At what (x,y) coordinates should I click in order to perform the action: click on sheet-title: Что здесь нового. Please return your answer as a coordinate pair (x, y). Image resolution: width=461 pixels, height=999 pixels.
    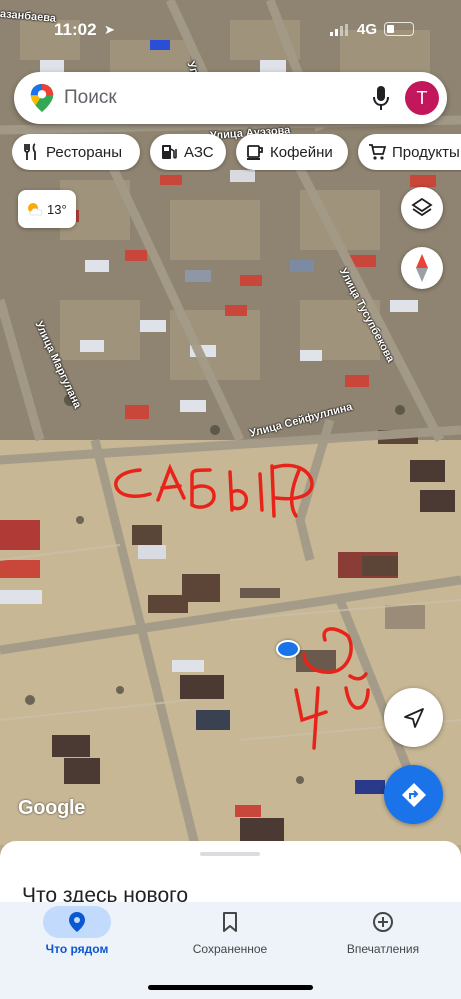
    Looking at the image, I should click on (105, 893).